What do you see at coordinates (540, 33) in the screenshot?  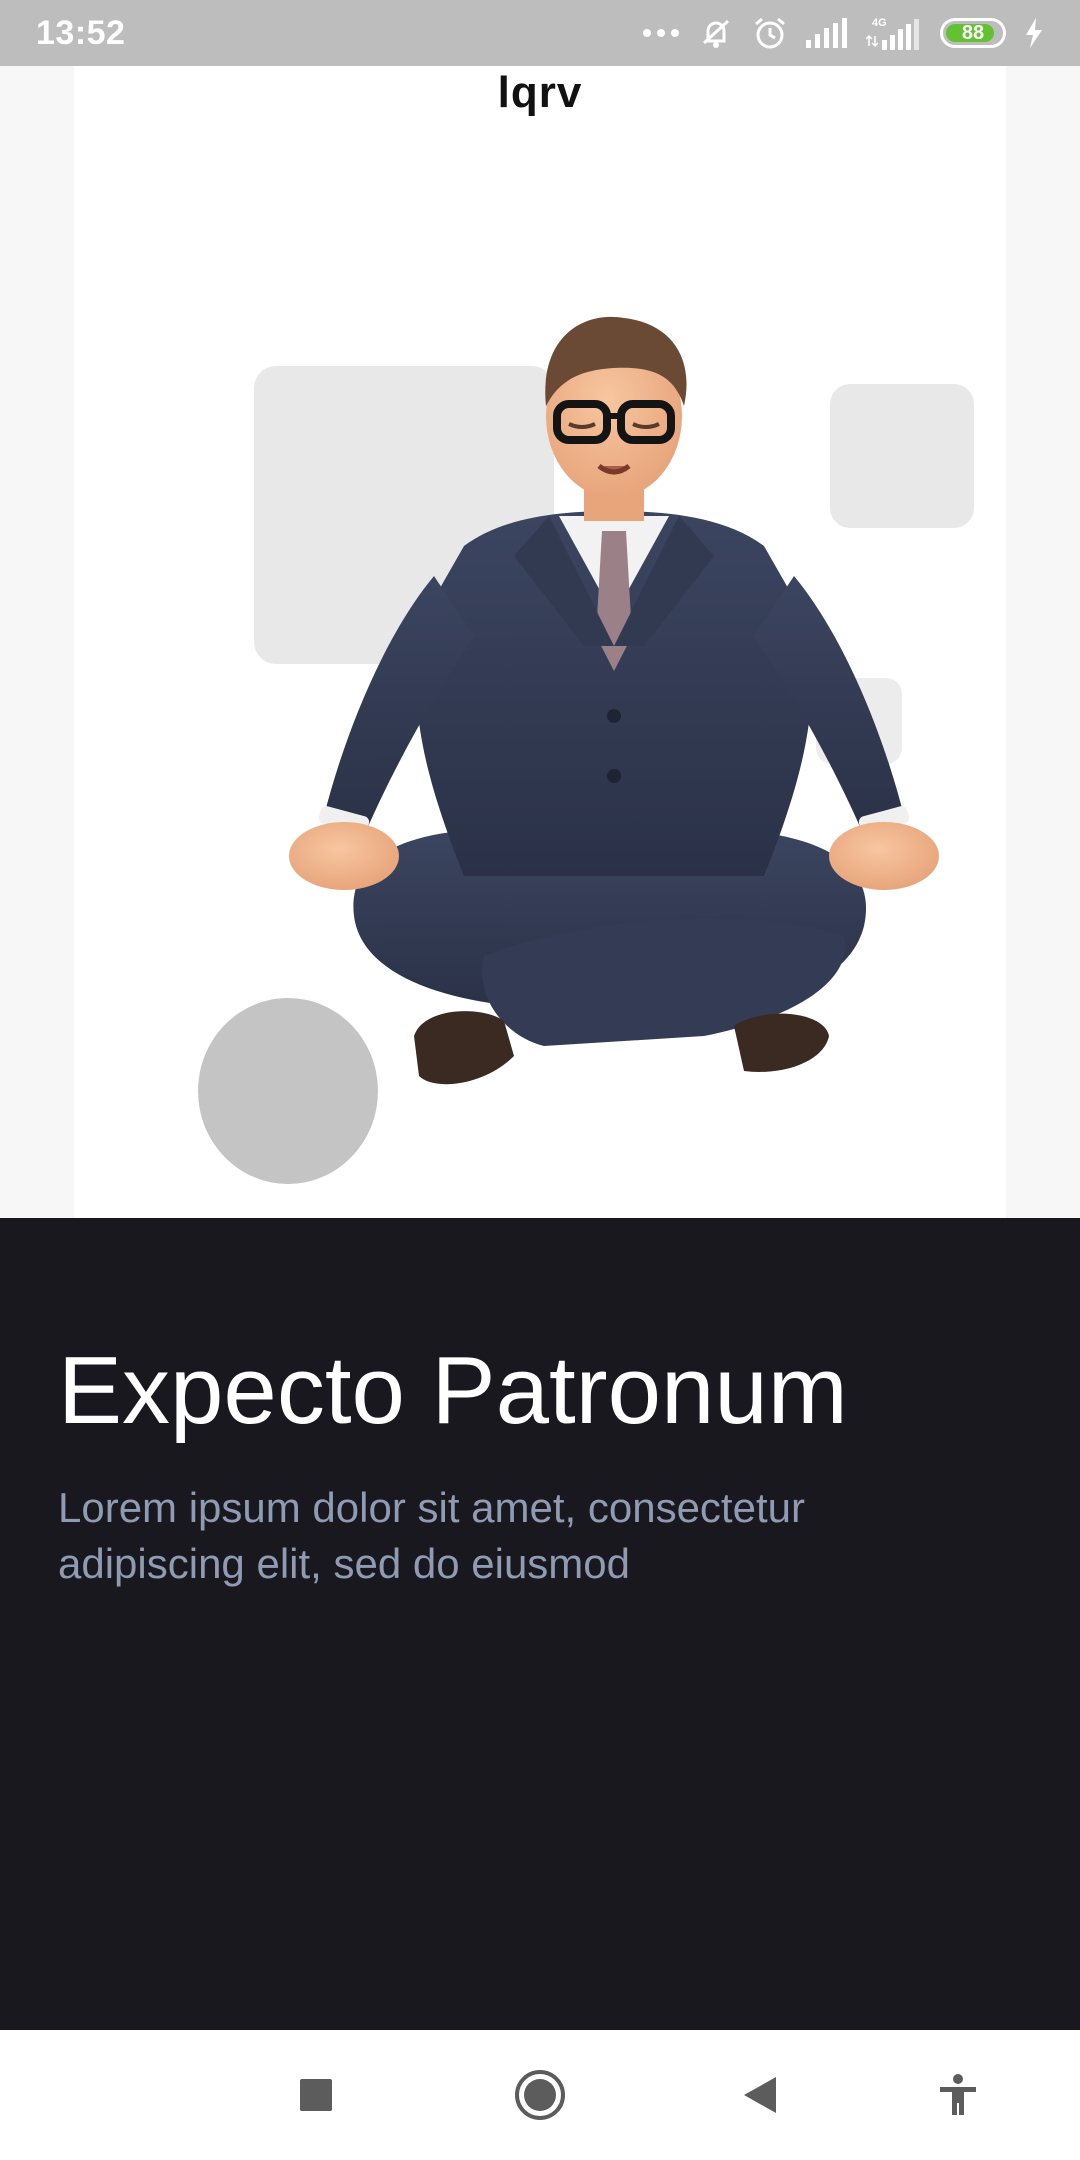 I see `status-bar: 13:52 4G 88` at bounding box center [540, 33].